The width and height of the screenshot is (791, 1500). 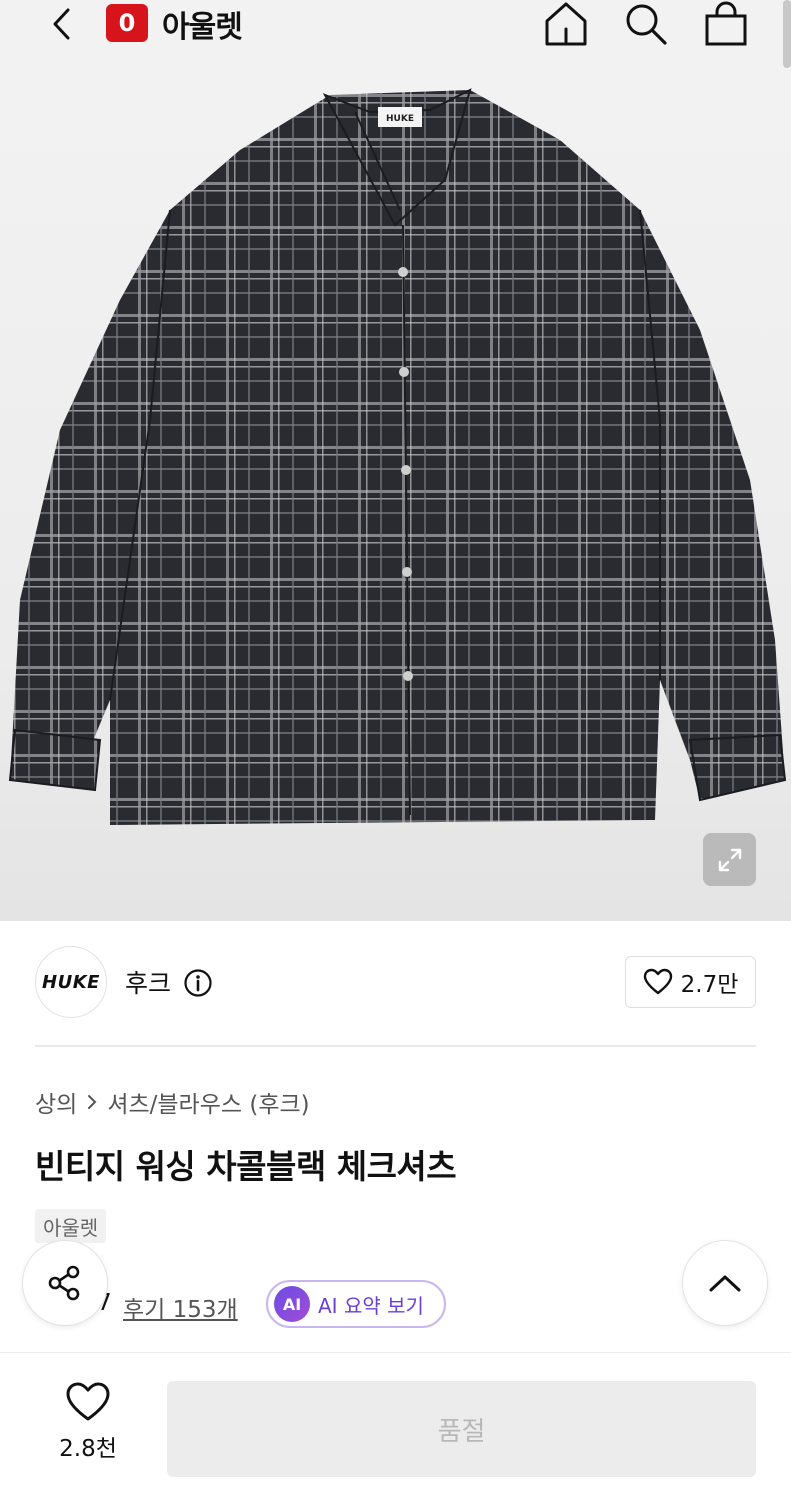 I want to click on ai-summary-button: AI AI 요약 보기, so click(x=356, y=1304).